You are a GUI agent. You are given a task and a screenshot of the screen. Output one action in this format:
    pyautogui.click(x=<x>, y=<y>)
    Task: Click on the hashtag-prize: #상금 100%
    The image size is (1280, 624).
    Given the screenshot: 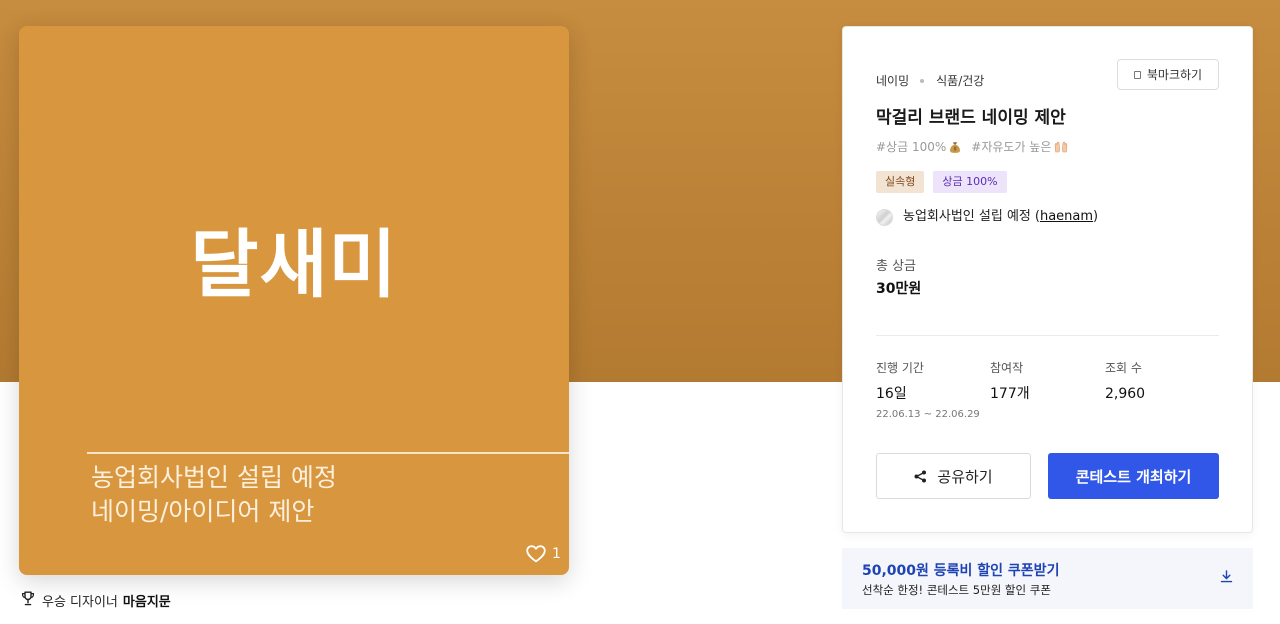 What is the action you would take?
    pyautogui.click(x=918, y=147)
    